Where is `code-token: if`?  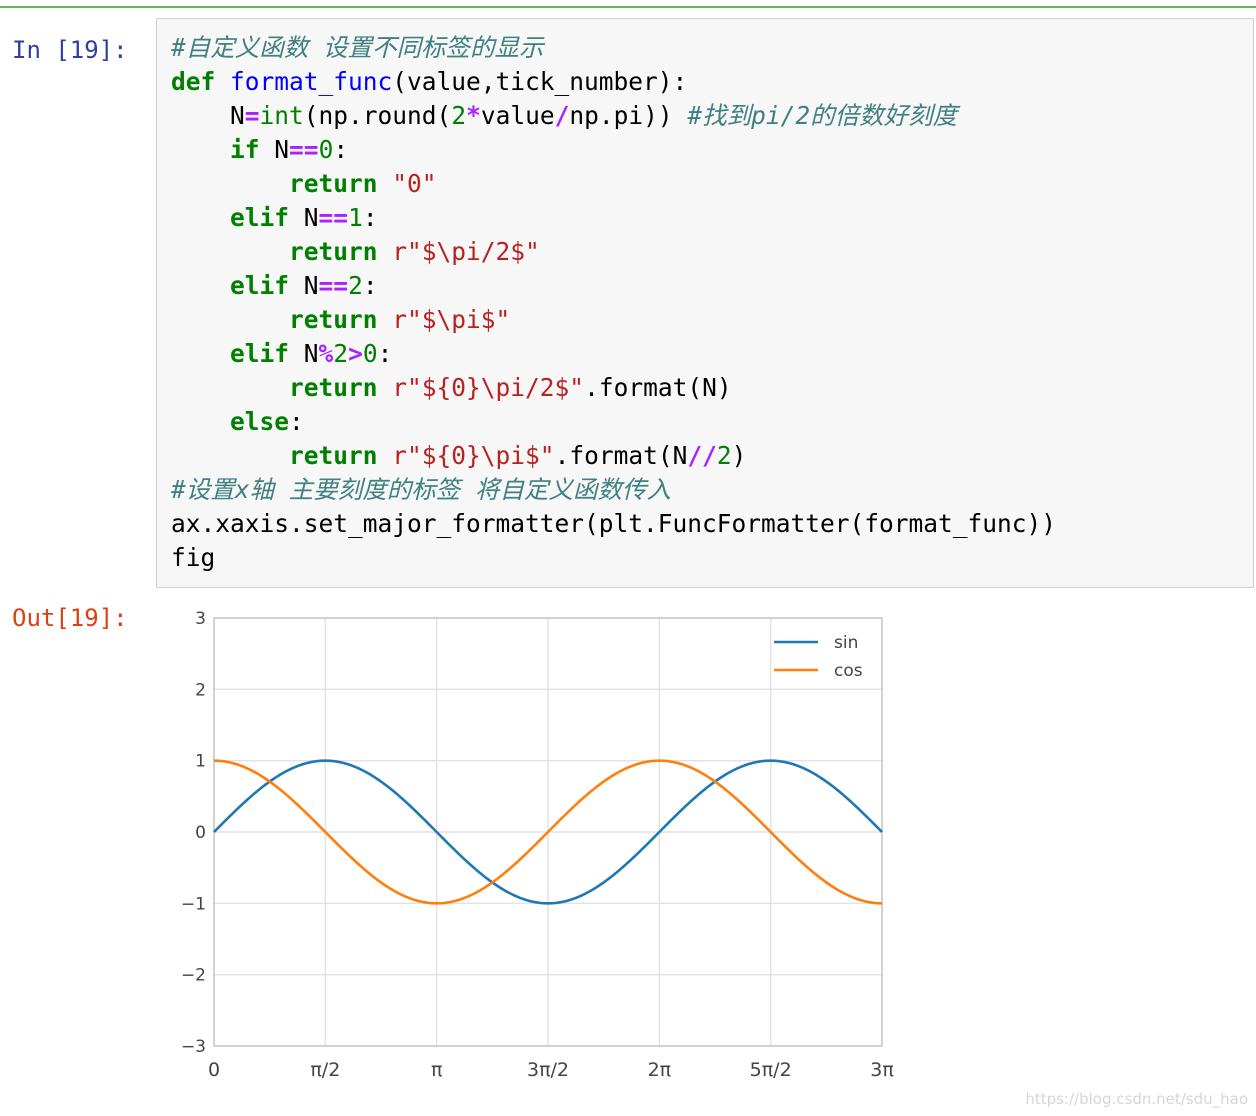 code-token: if is located at coordinates (245, 149).